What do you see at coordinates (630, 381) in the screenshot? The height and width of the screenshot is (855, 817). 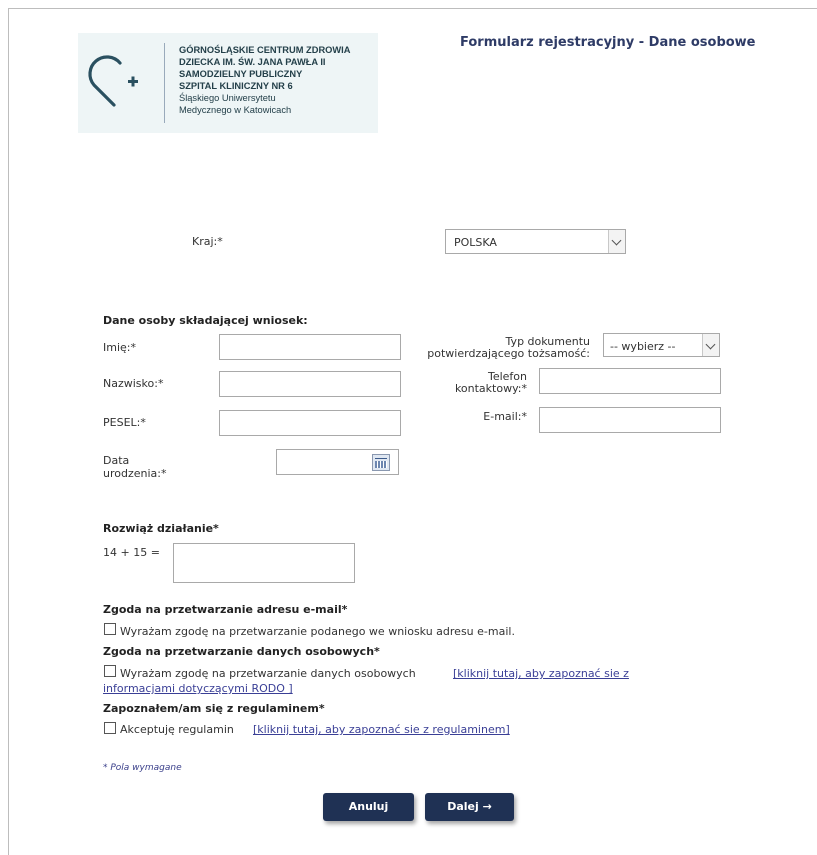 I see `phone-field` at bounding box center [630, 381].